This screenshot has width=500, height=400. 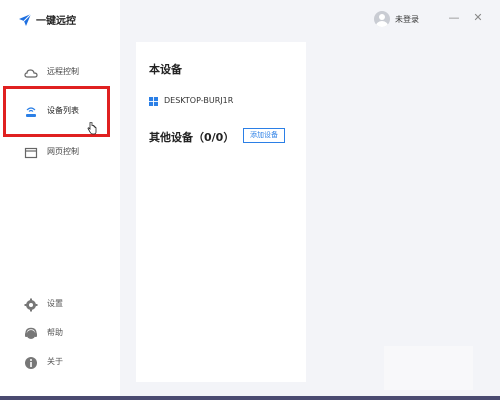 I want to click on browser-window-icon, so click(x=31, y=152).